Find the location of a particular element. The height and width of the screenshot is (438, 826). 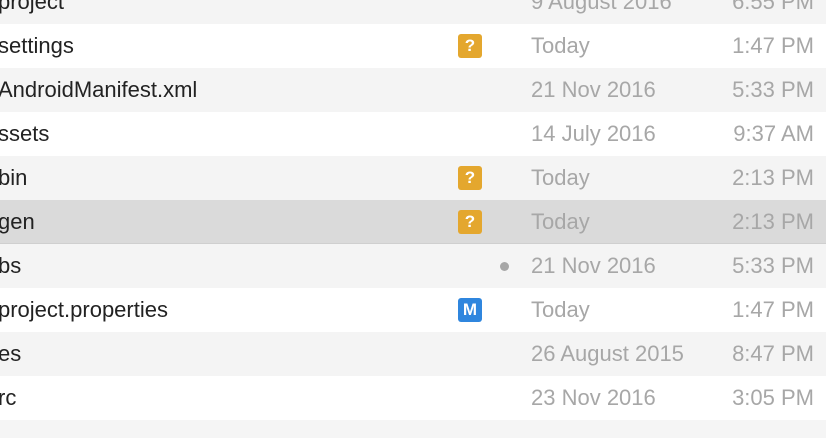

file-row-android-manifest: AndroidManifest.xml 21 Nov 2016 5:33 PM is located at coordinates (413, 90).